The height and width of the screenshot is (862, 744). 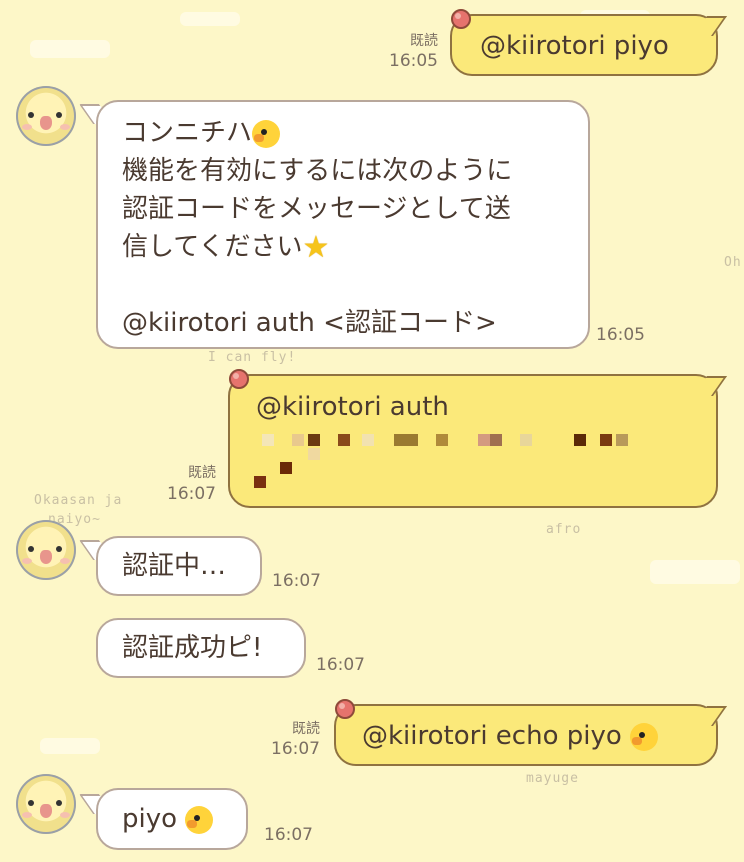 What do you see at coordinates (78, 500) in the screenshot?
I see `doodle-text: Okaasan ja` at bounding box center [78, 500].